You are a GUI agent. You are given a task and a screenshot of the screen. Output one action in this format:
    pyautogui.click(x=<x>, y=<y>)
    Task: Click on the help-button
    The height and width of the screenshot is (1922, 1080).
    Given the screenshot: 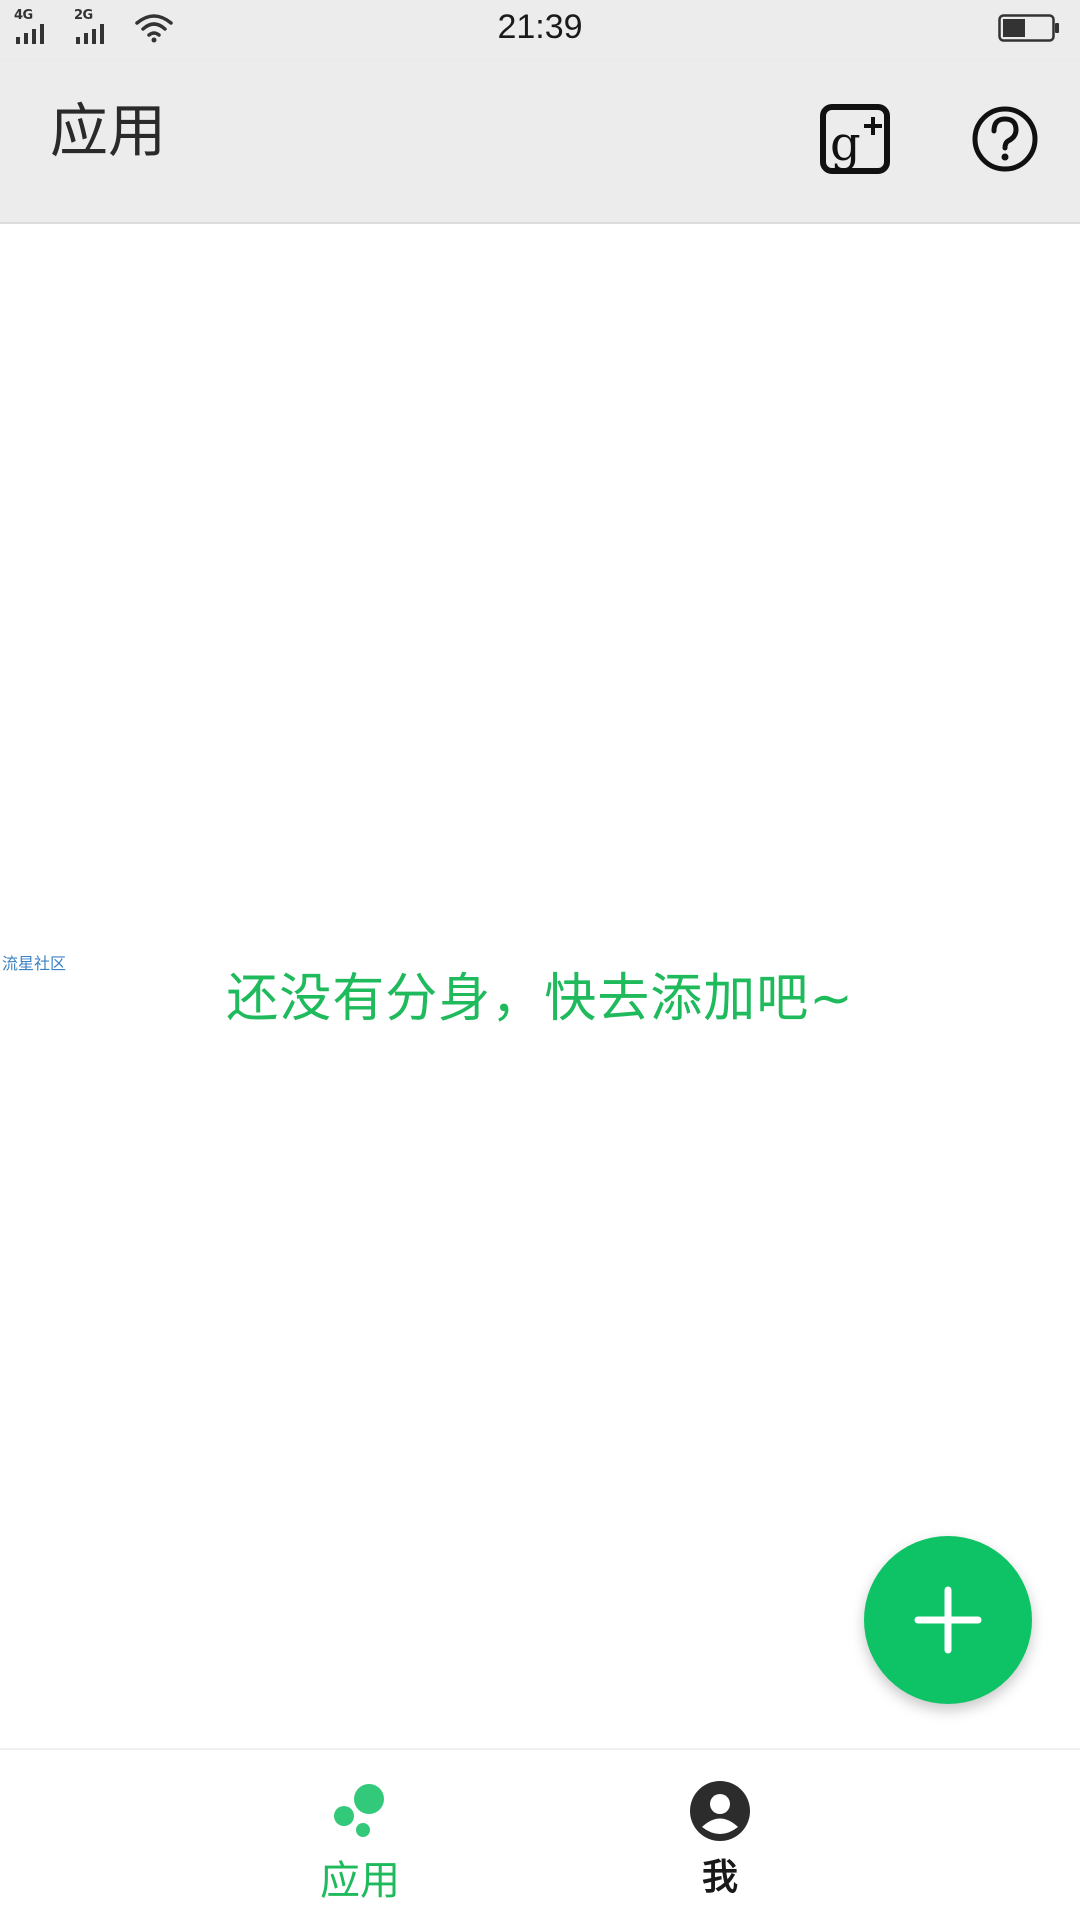 What is the action you would take?
    pyautogui.click(x=1005, y=139)
    